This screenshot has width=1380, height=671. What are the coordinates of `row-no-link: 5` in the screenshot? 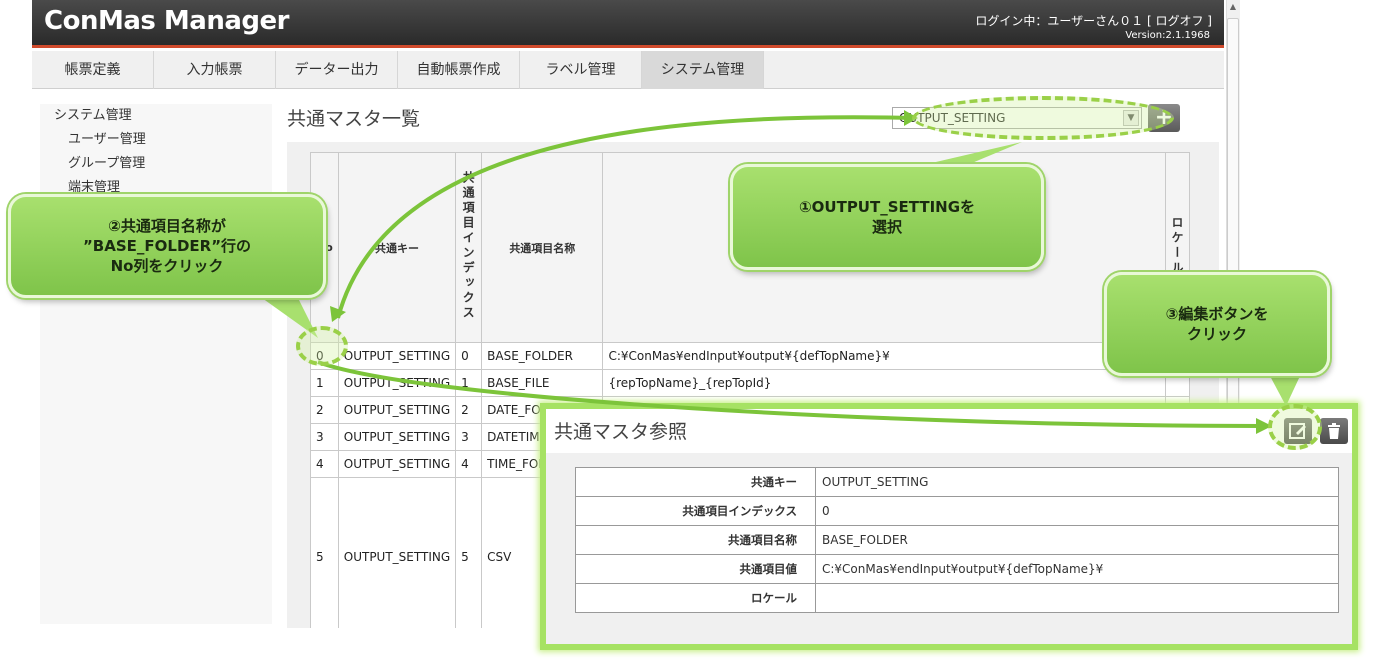 It's located at (324, 556).